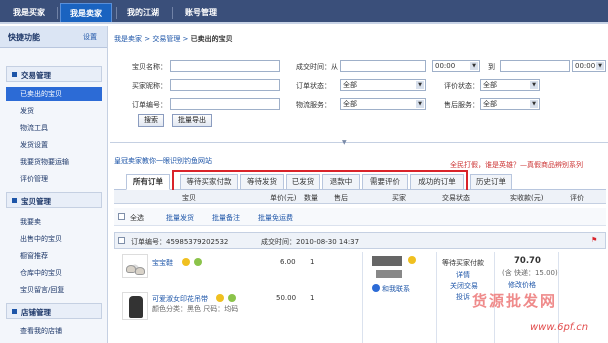 This screenshot has width=608, height=343. Describe the element at coordinates (463, 263) in the screenshot. I see `trade-status: 等待买家付款` at that location.